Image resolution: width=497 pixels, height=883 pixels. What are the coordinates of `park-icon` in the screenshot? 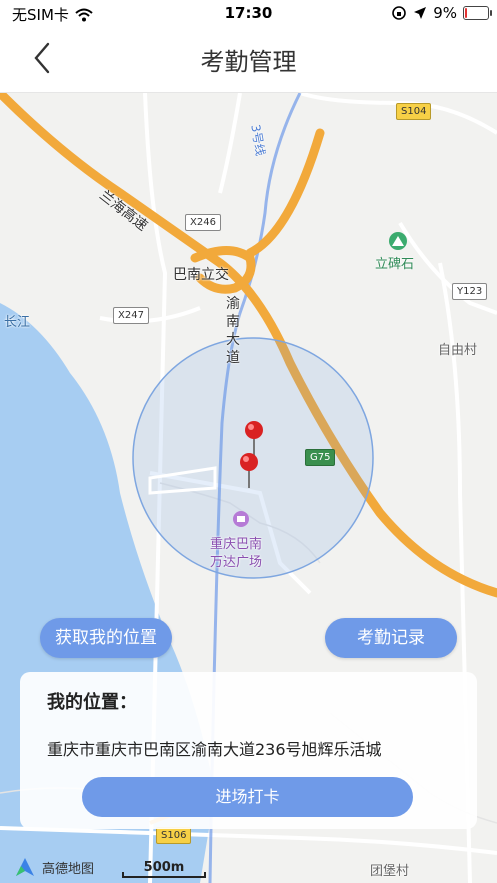 It's located at (398, 241).